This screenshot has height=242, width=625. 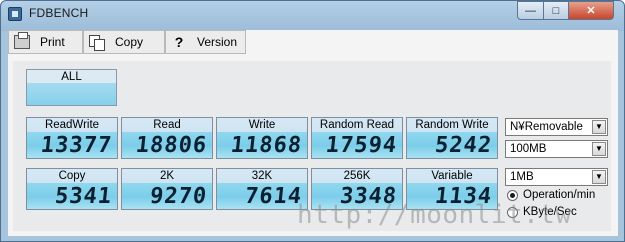 I want to click on tile-value: 17594, so click(x=361, y=145).